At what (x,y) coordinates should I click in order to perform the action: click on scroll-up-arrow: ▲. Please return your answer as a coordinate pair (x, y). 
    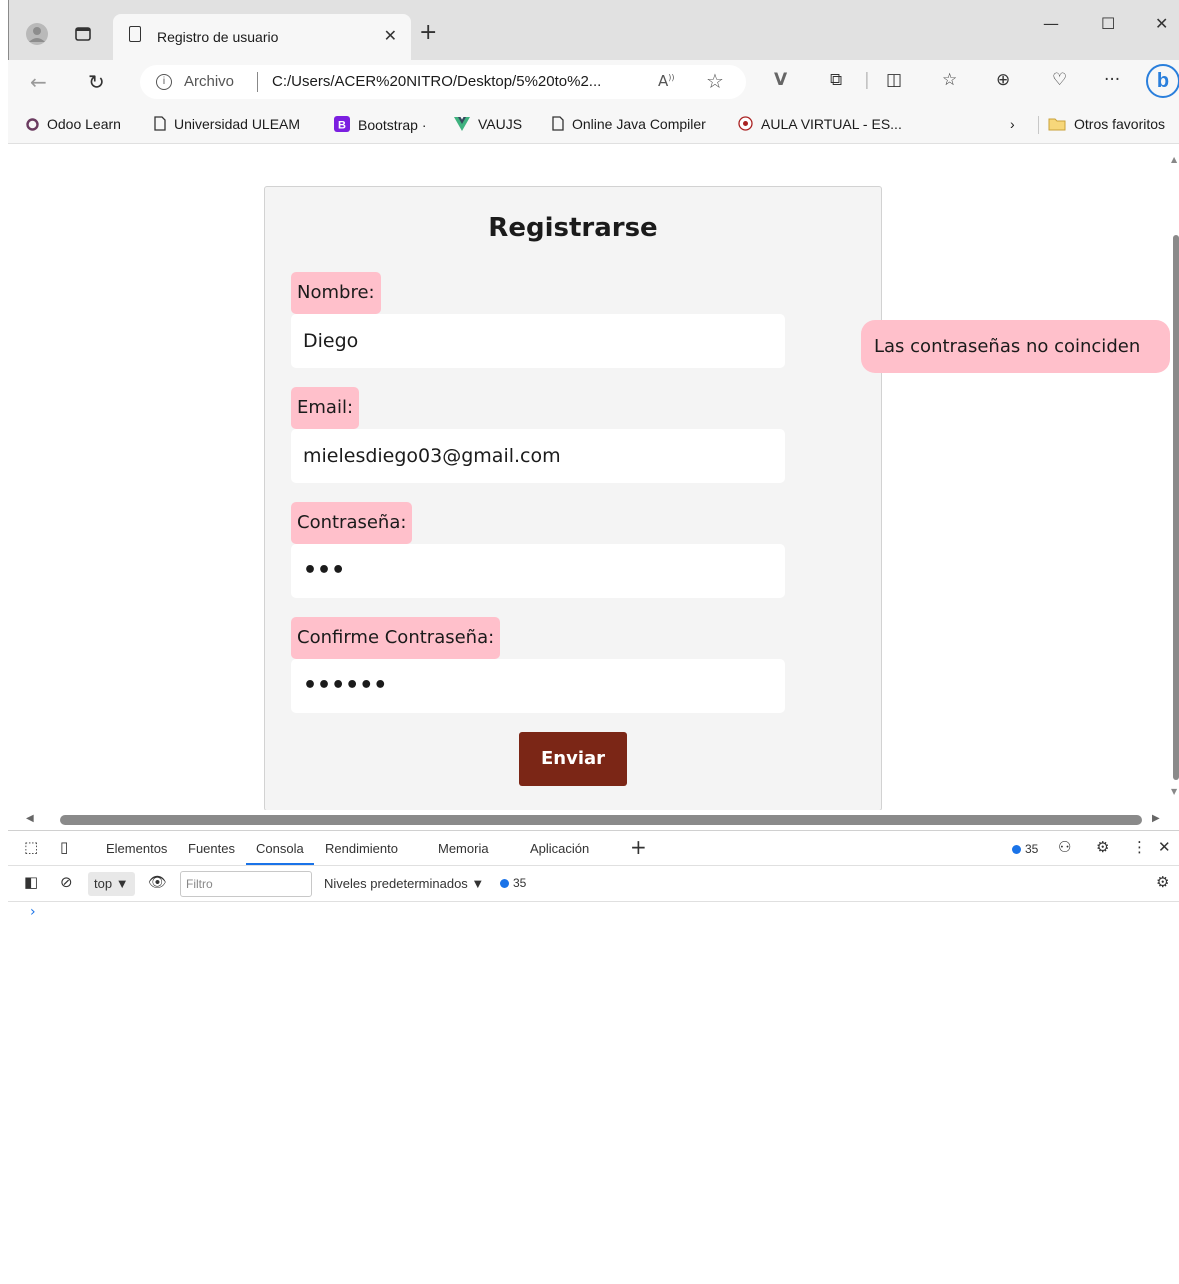
    Looking at the image, I should click on (1174, 159).